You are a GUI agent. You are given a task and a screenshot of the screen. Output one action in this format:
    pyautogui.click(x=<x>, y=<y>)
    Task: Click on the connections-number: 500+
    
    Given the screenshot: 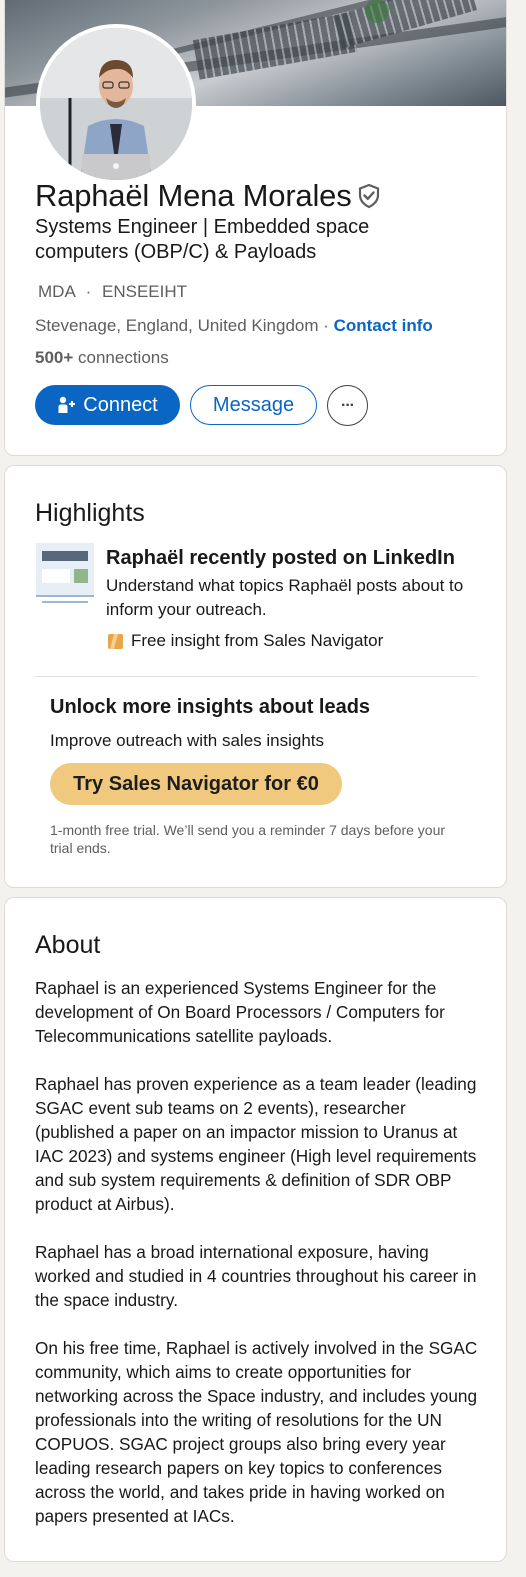 What is the action you would take?
    pyautogui.click(x=54, y=357)
    